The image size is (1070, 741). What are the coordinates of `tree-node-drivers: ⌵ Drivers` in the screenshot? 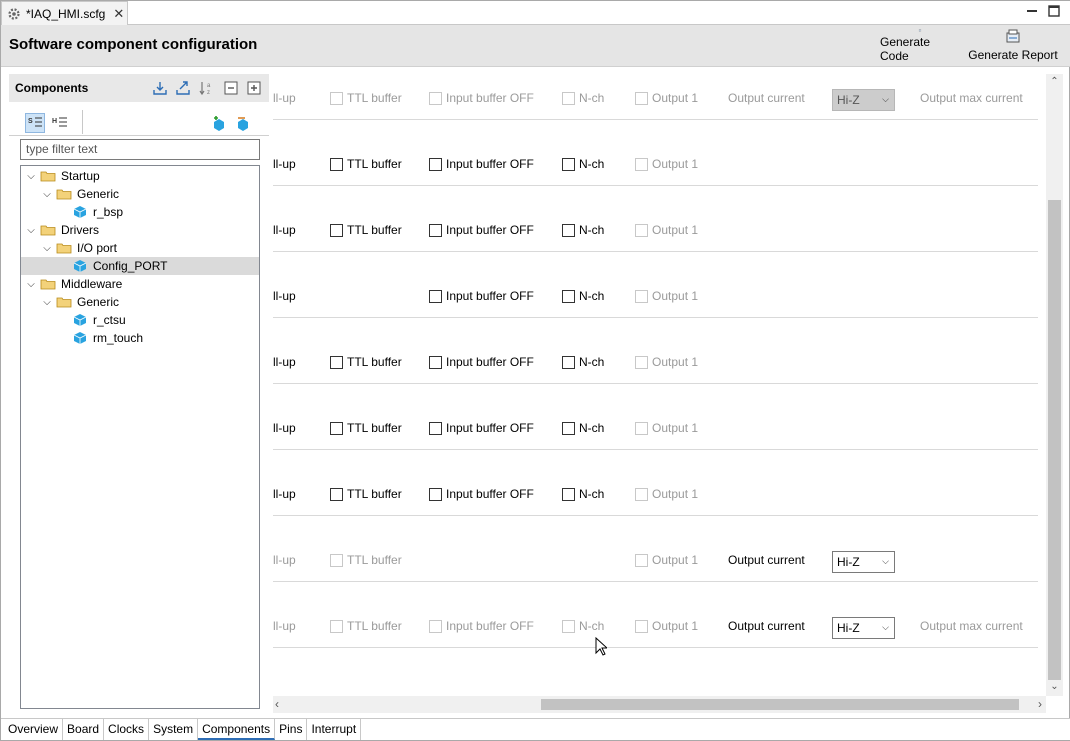 It's located at (62, 230).